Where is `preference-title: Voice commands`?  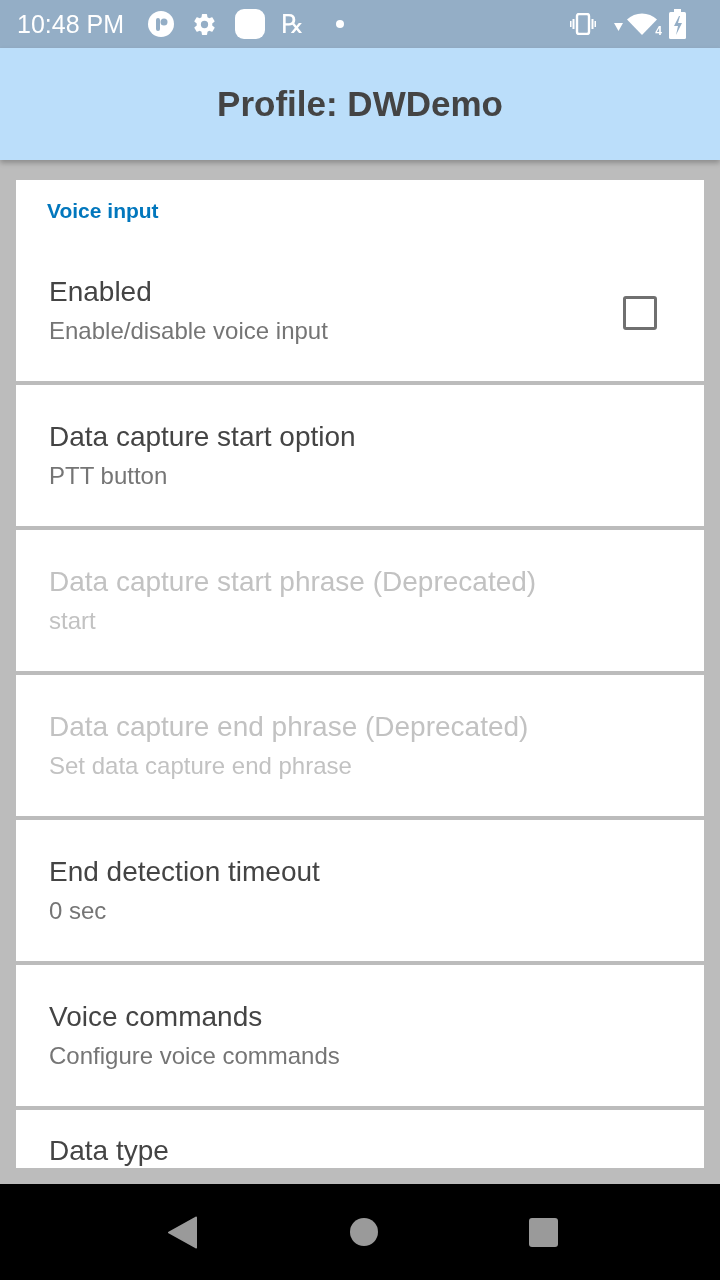 preference-title: Voice commands is located at coordinates (156, 1017).